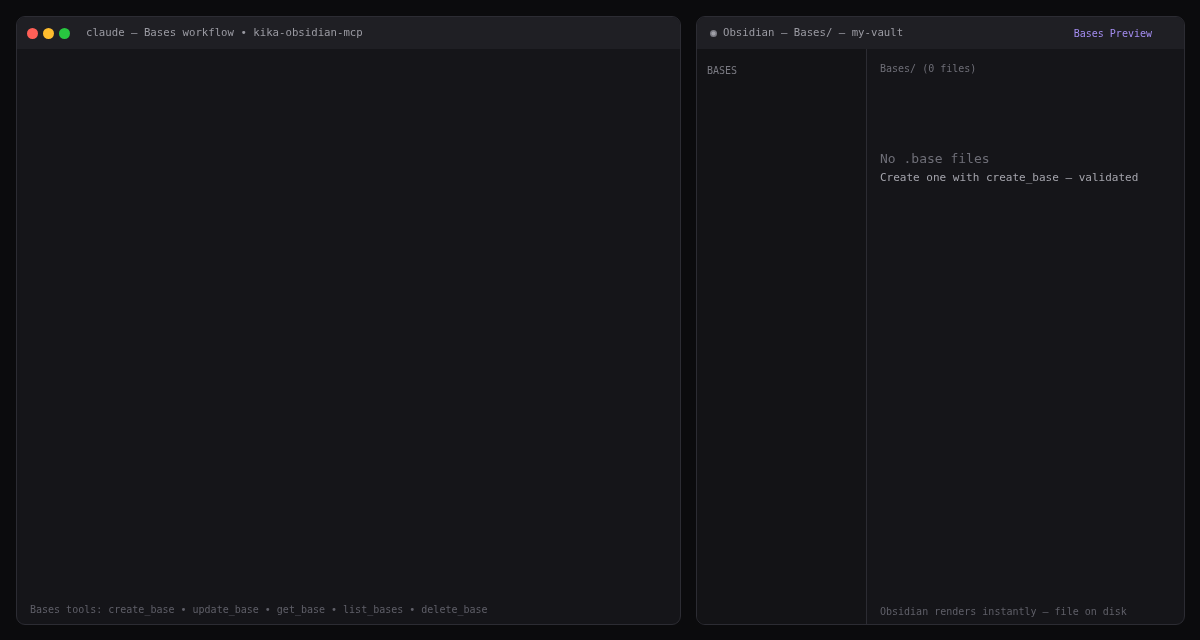 The image size is (1200, 640). What do you see at coordinates (935, 159) in the screenshot?
I see `empty-state-title: No .base files` at bounding box center [935, 159].